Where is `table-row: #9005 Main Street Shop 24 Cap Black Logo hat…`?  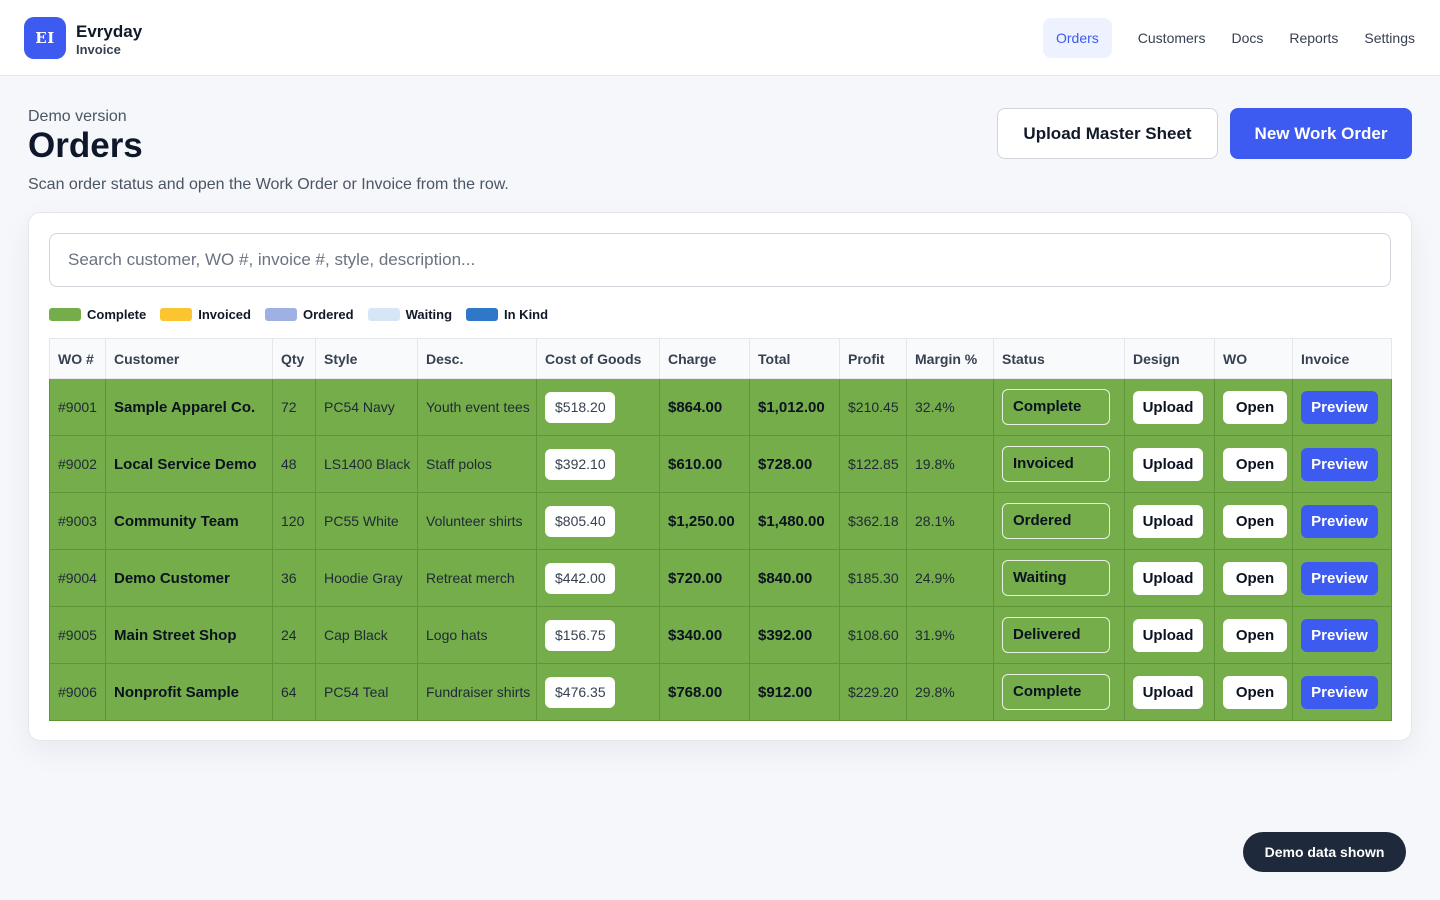 table-row: #9005 Main Street Shop 24 Cap Black Logo hat… is located at coordinates (720, 635).